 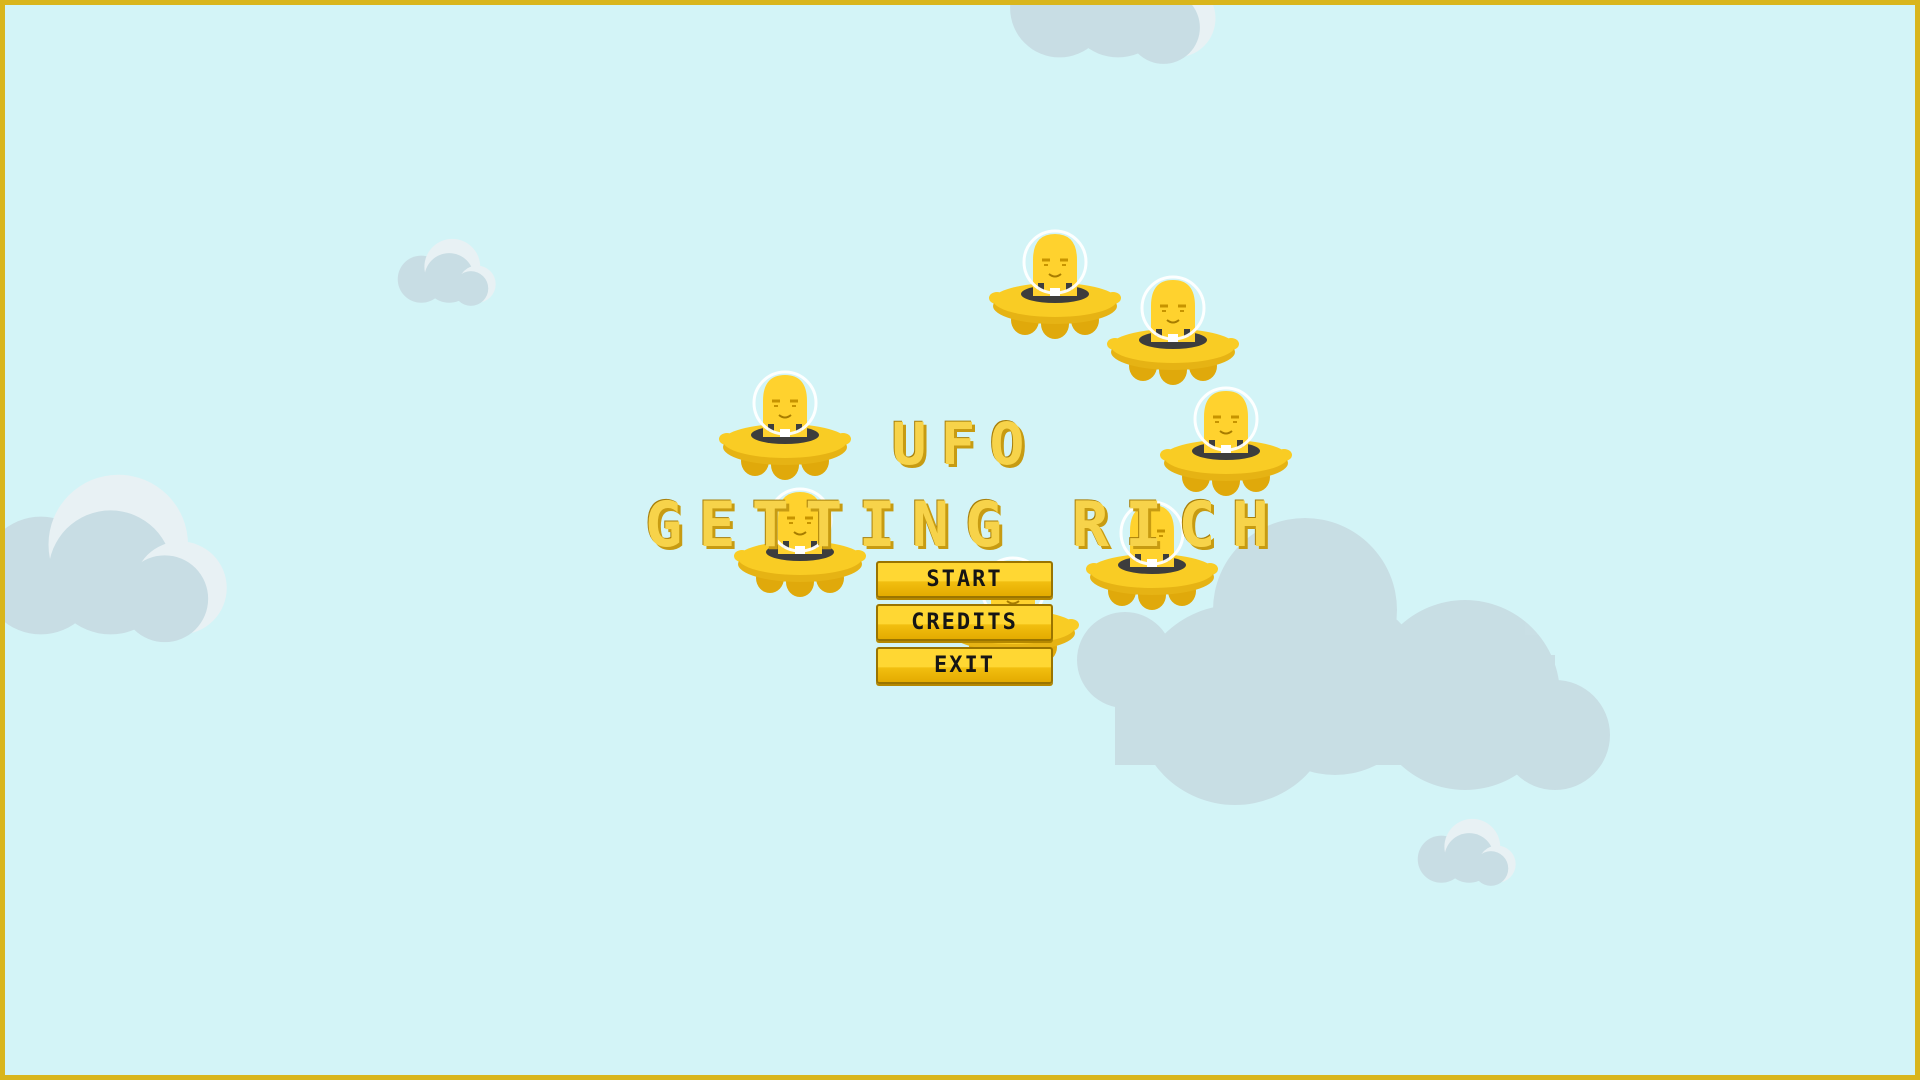 I want to click on start-button: START, so click(x=964, y=579).